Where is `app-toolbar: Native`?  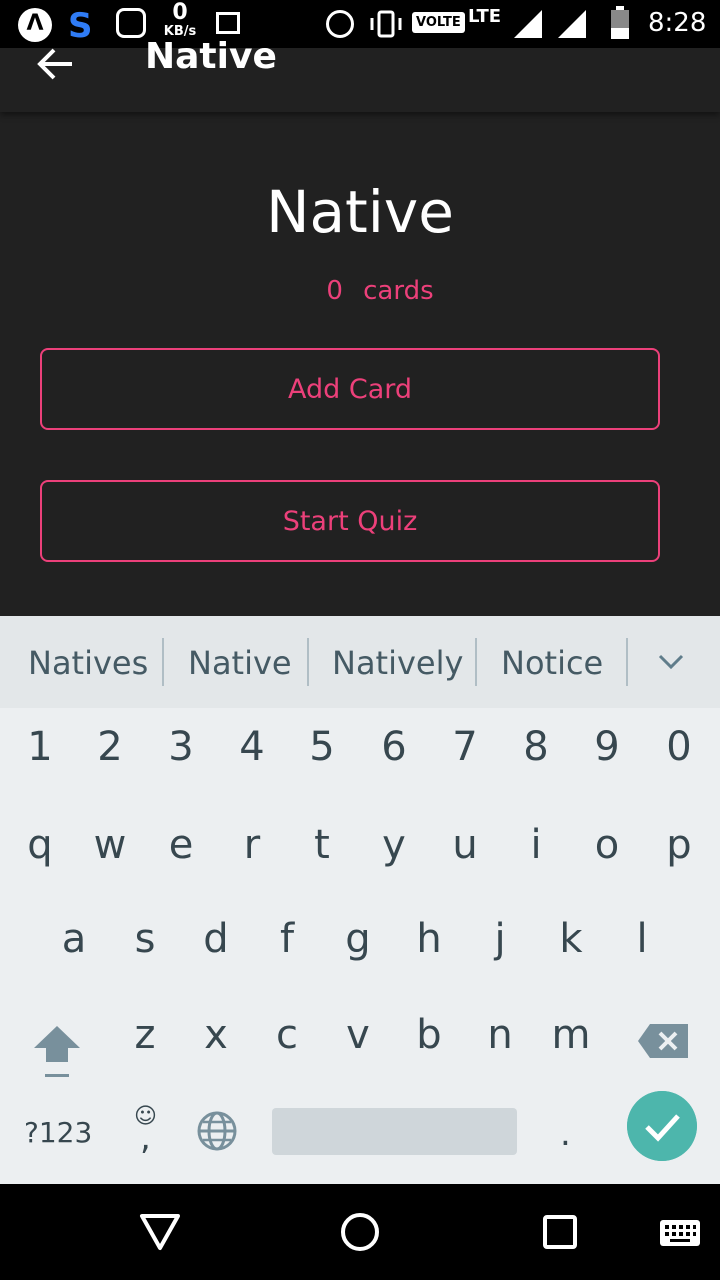
app-toolbar: Native is located at coordinates (360, 74).